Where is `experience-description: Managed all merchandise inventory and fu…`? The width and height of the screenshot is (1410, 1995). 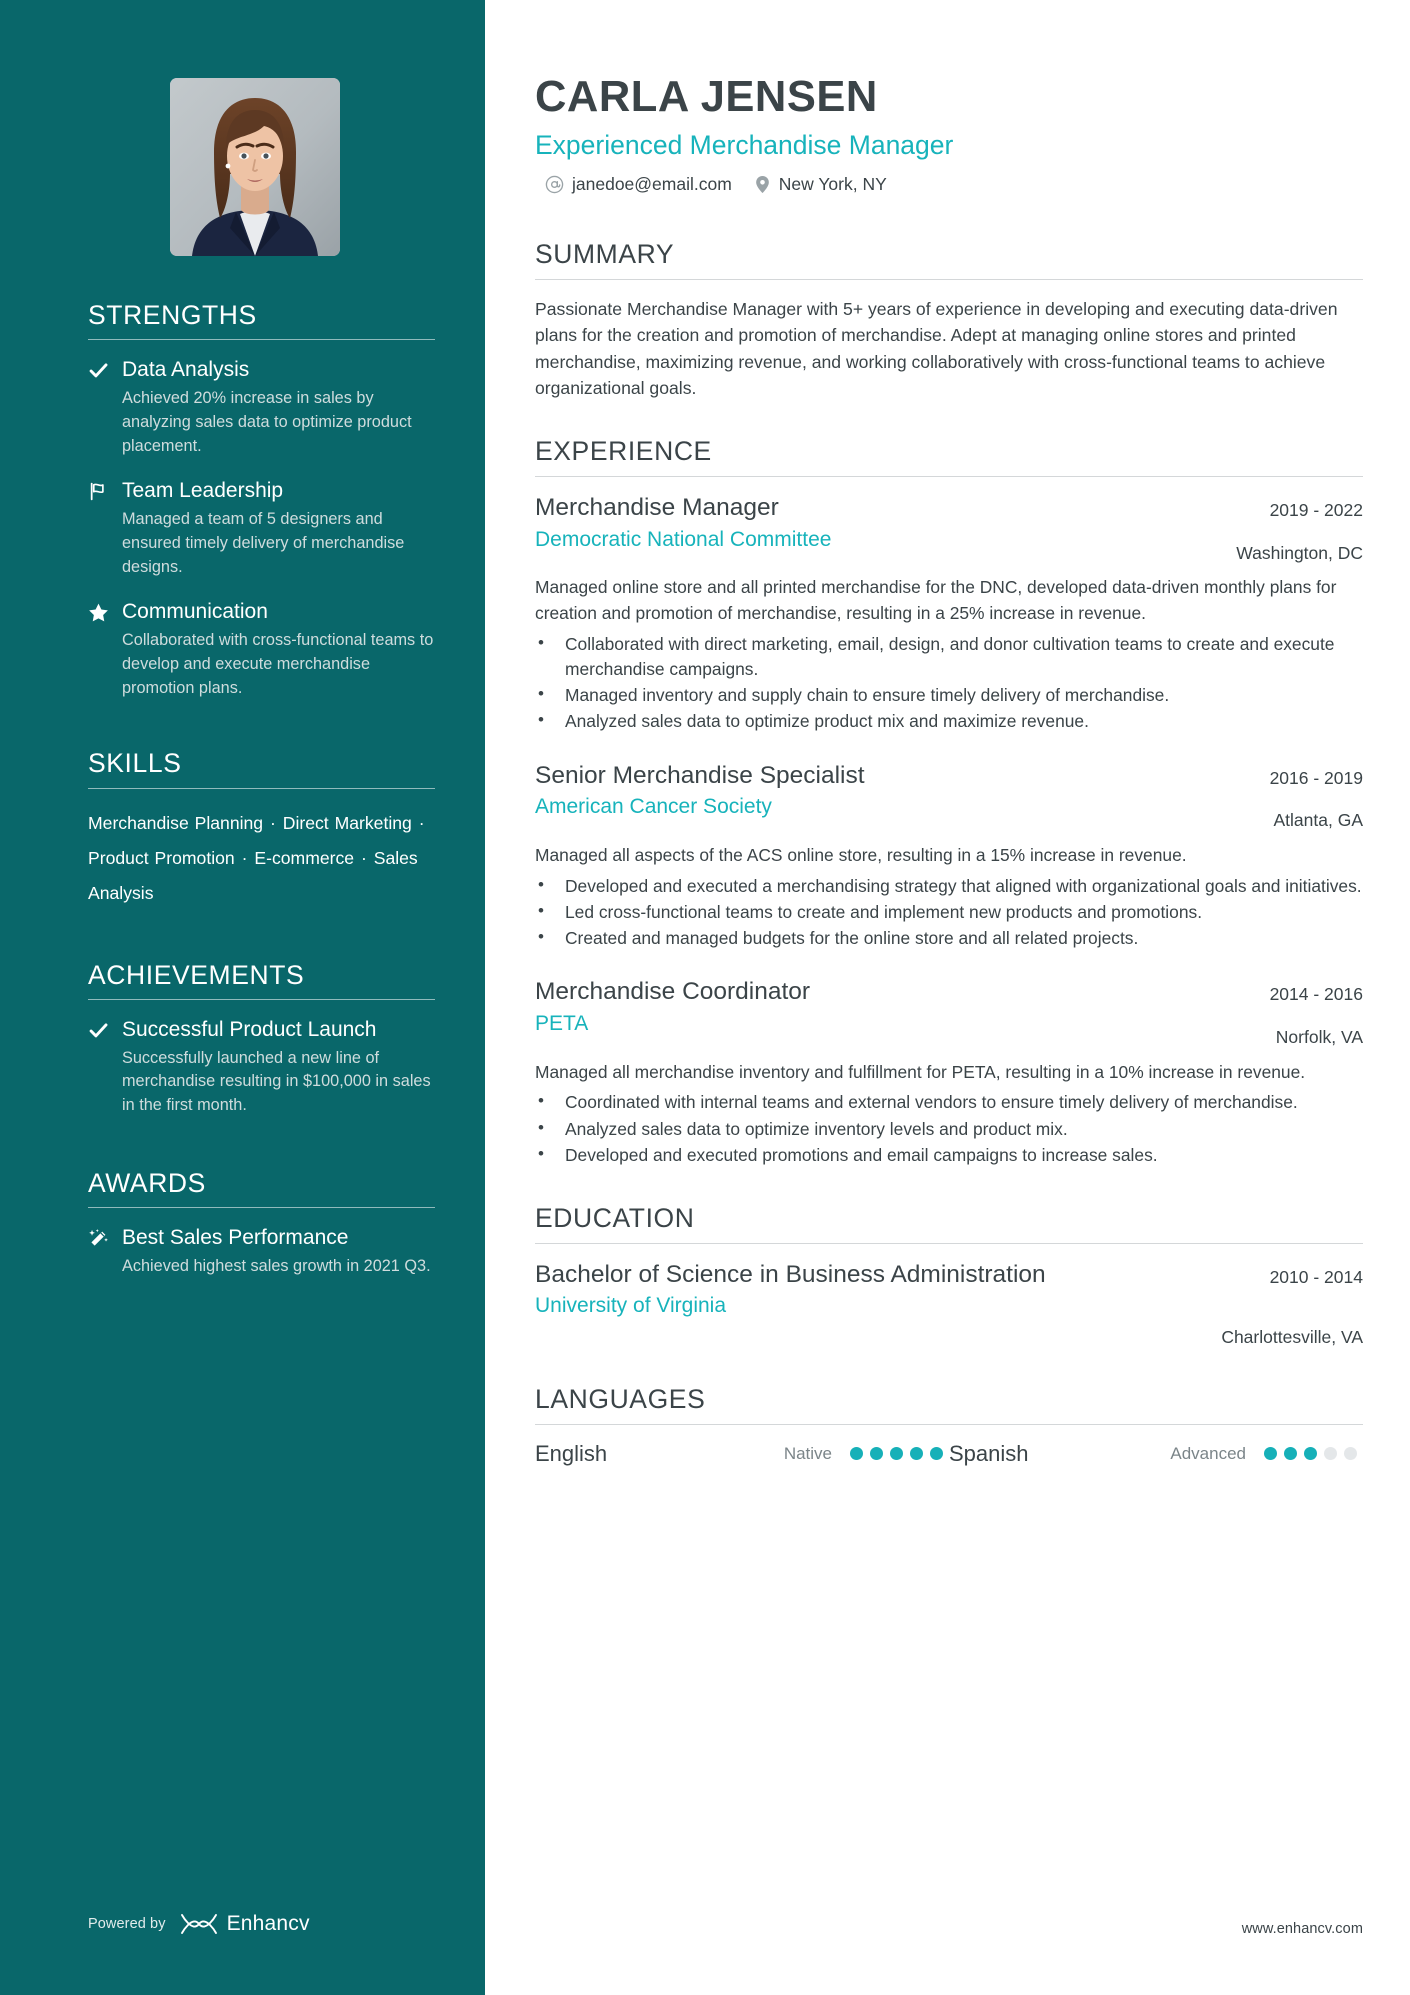 experience-description: Managed all merchandise inventory and fu… is located at coordinates (920, 1071).